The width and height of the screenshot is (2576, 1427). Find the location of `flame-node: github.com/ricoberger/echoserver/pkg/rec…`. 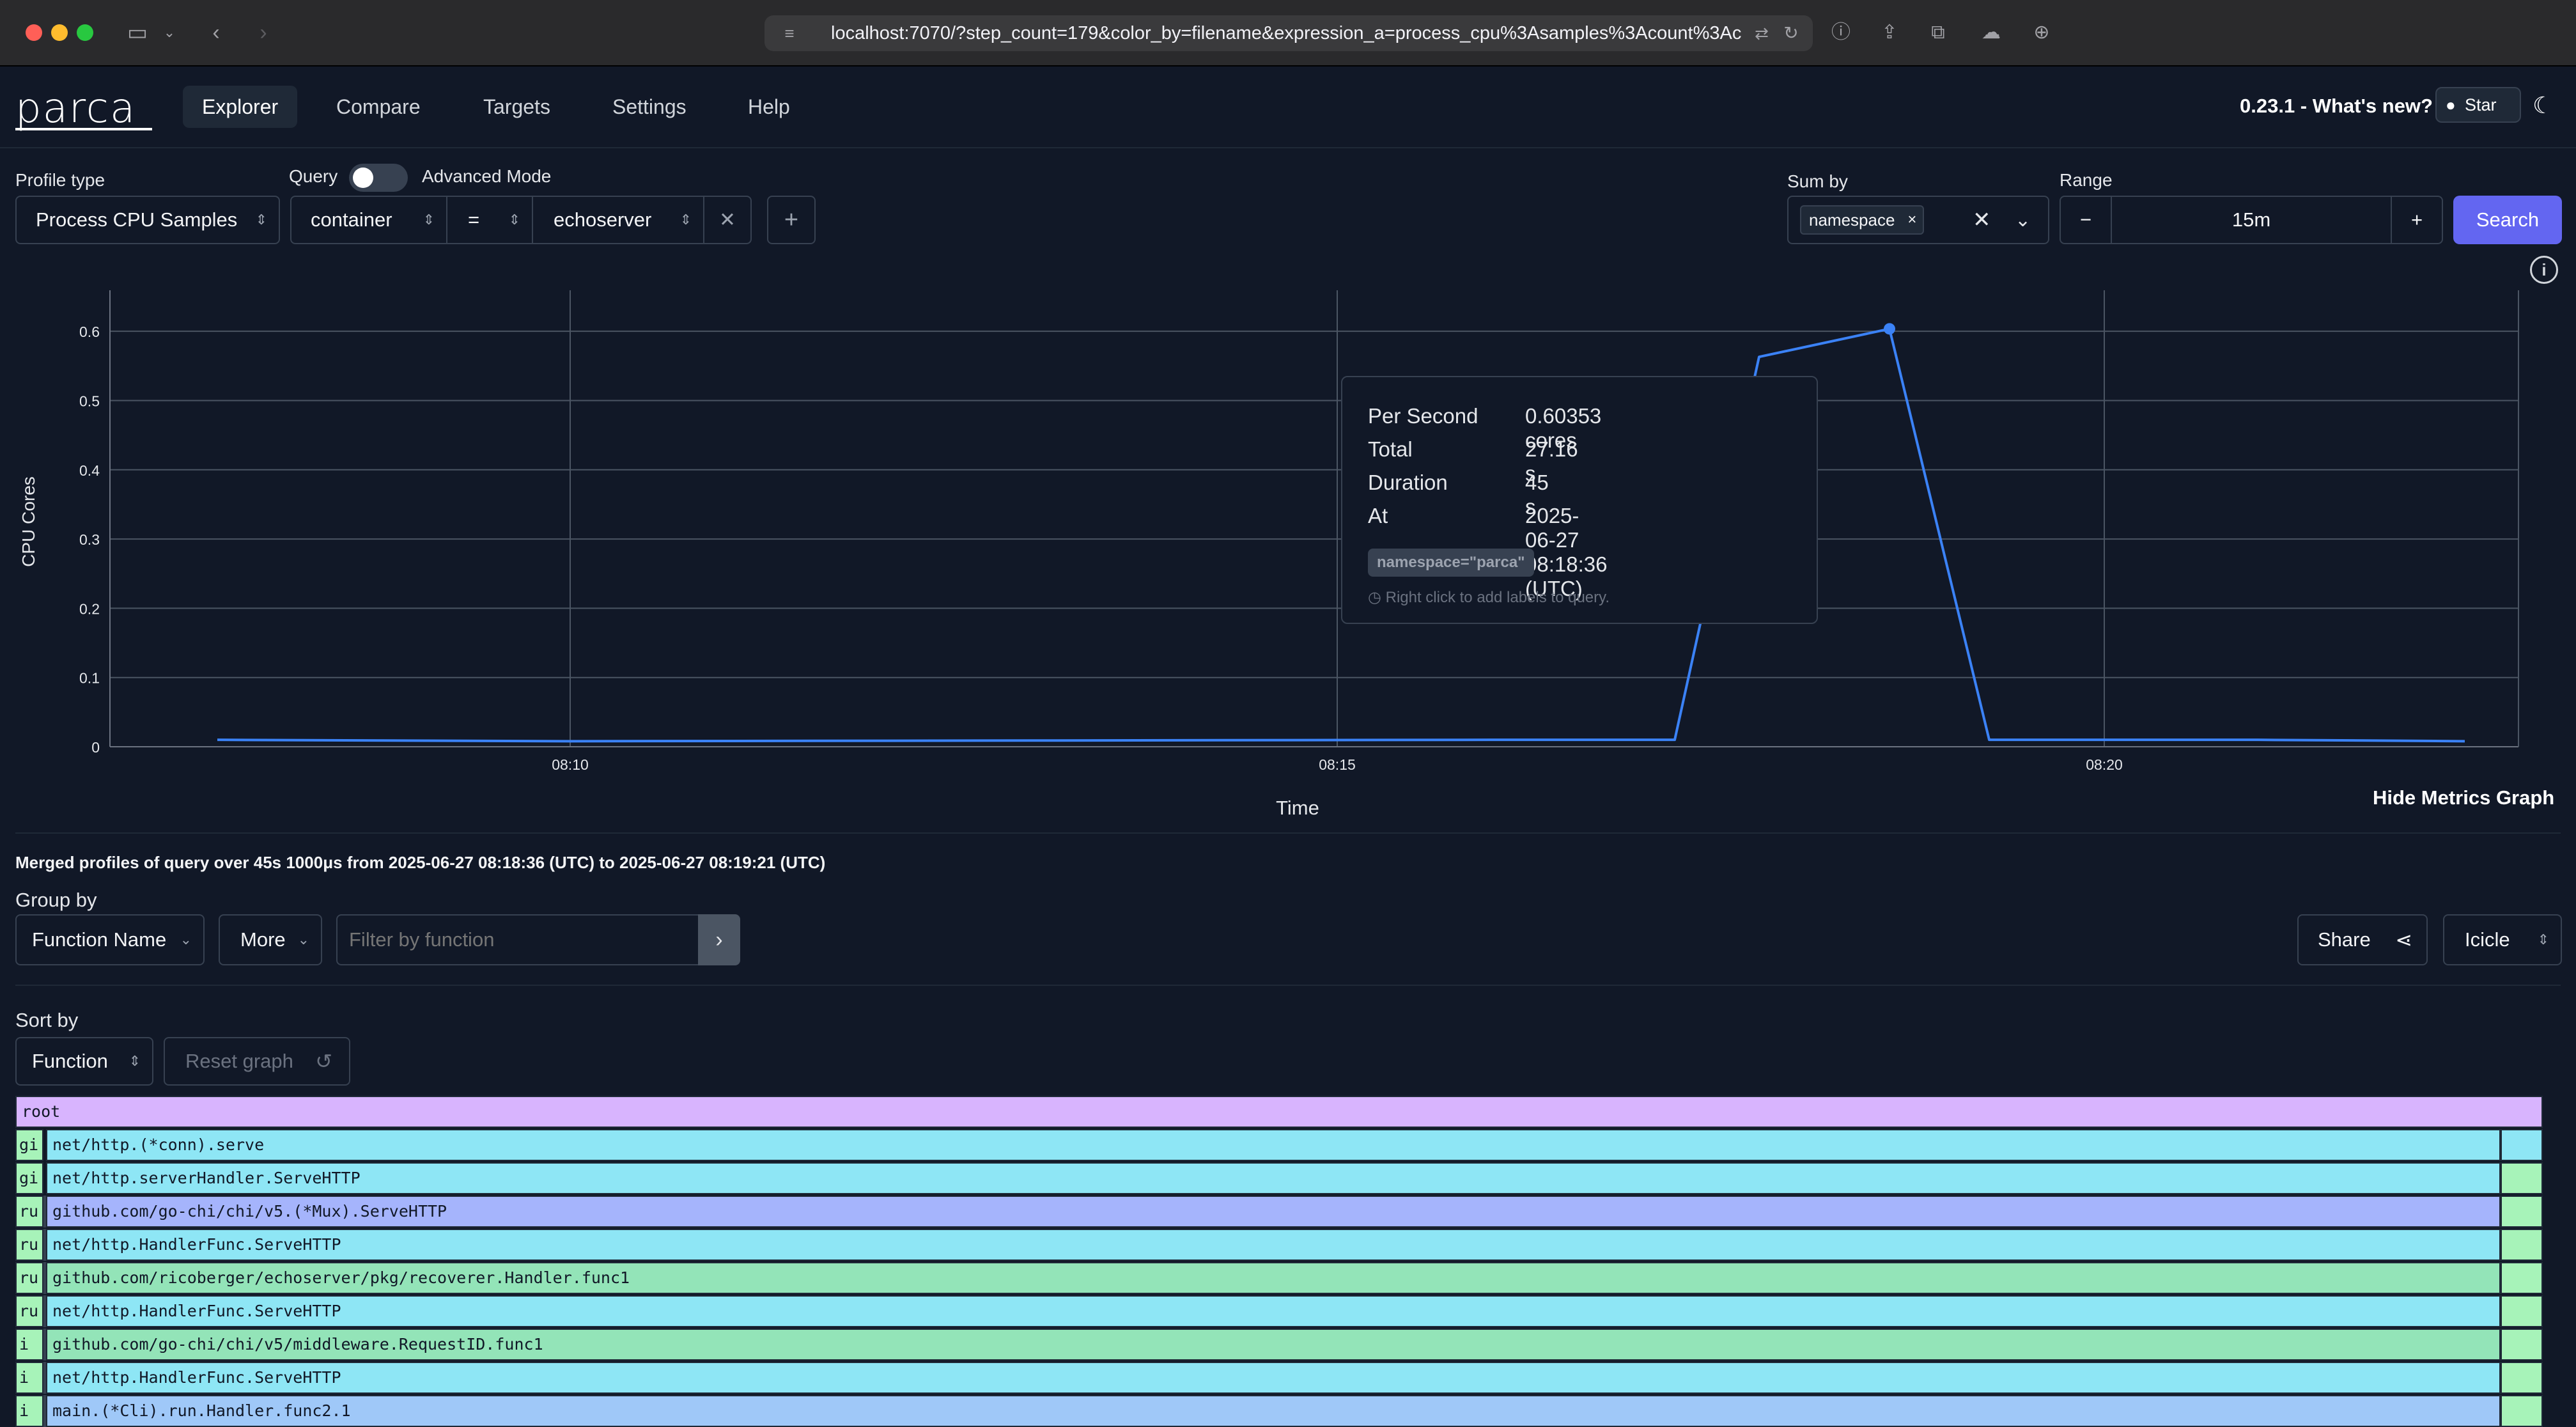

flame-node: github.com/ricoberger/echoserver/pkg/rec… is located at coordinates (1273, 1278).